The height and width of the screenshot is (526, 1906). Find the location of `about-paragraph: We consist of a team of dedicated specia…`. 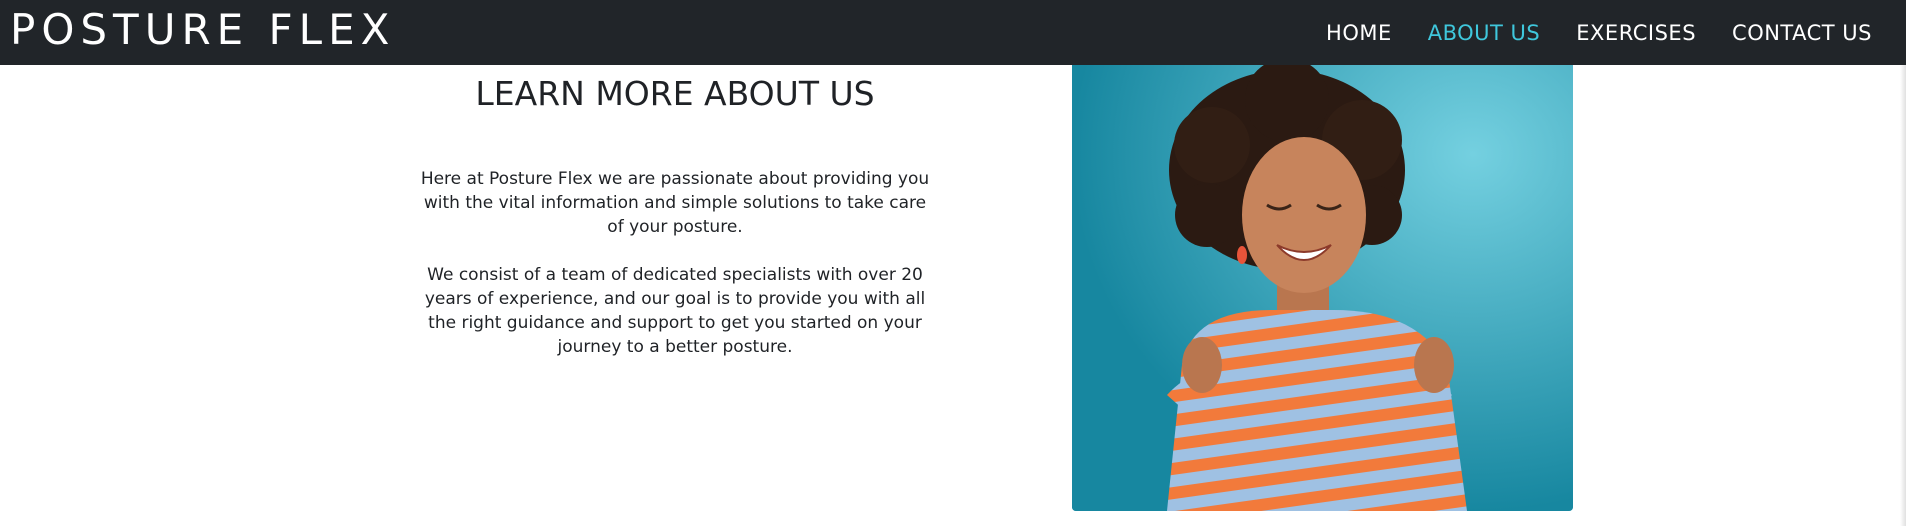

about-paragraph: We consist of a team of dedicated specia… is located at coordinates (675, 311).